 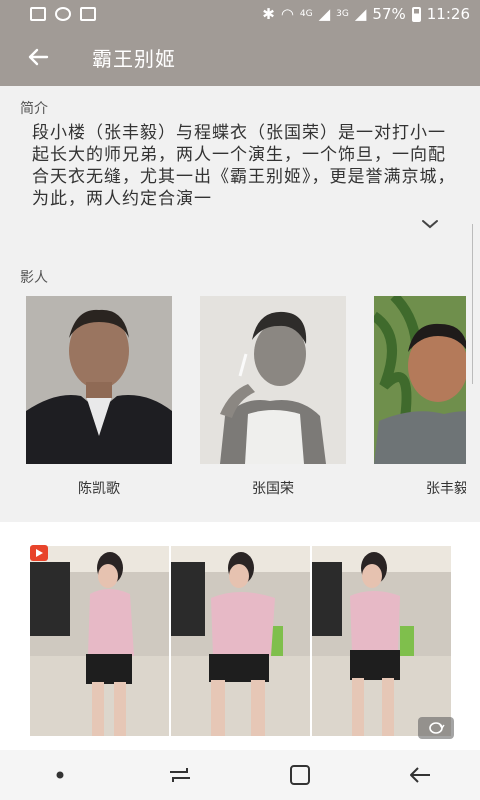 I want to click on video-play-badge, so click(x=39, y=553).